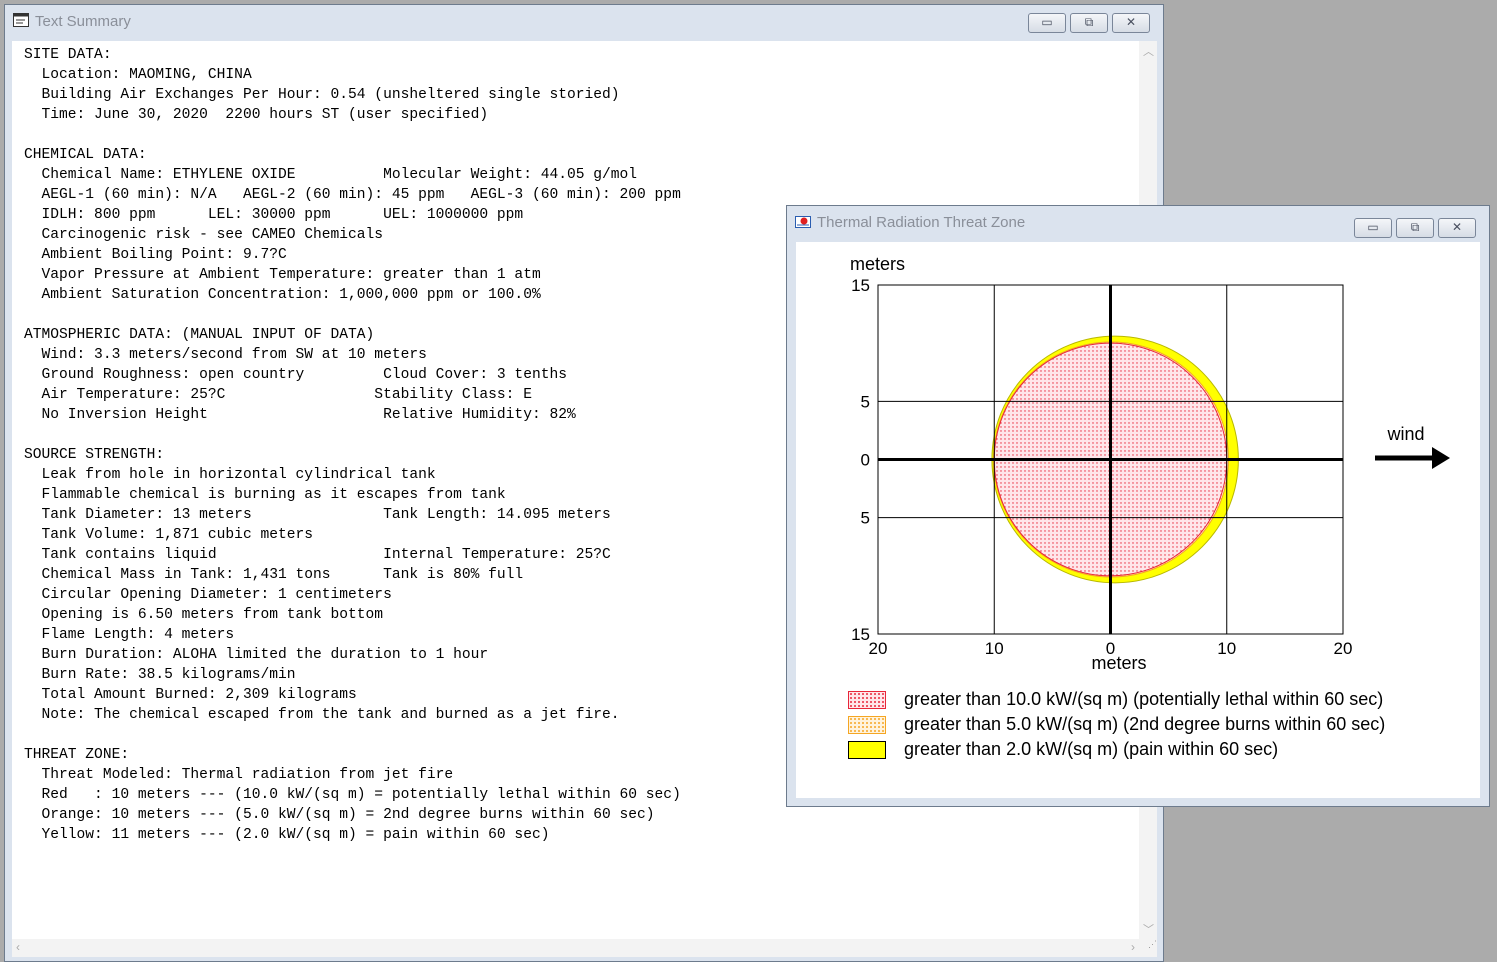 The image size is (1497, 962). What do you see at coordinates (199, 335) in the screenshot?
I see `summary-line: ATMOSPHERIC DATA: (MANUAL INPUT OF DATA)` at bounding box center [199, 335].